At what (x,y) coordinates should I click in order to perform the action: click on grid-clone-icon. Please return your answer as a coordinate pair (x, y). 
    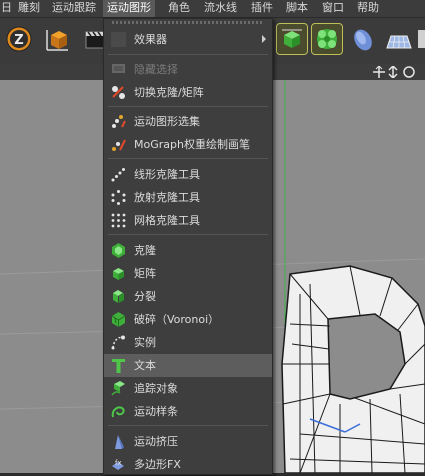
    Looking at the image, I should click on (118, 220).